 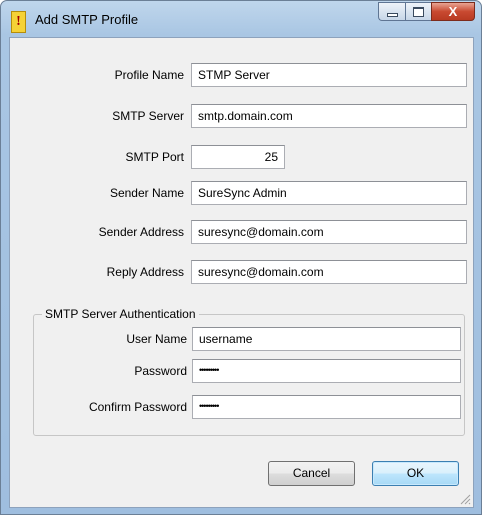 I want to click on warning-exclamation-icon: !, so click(x=18, y=22).